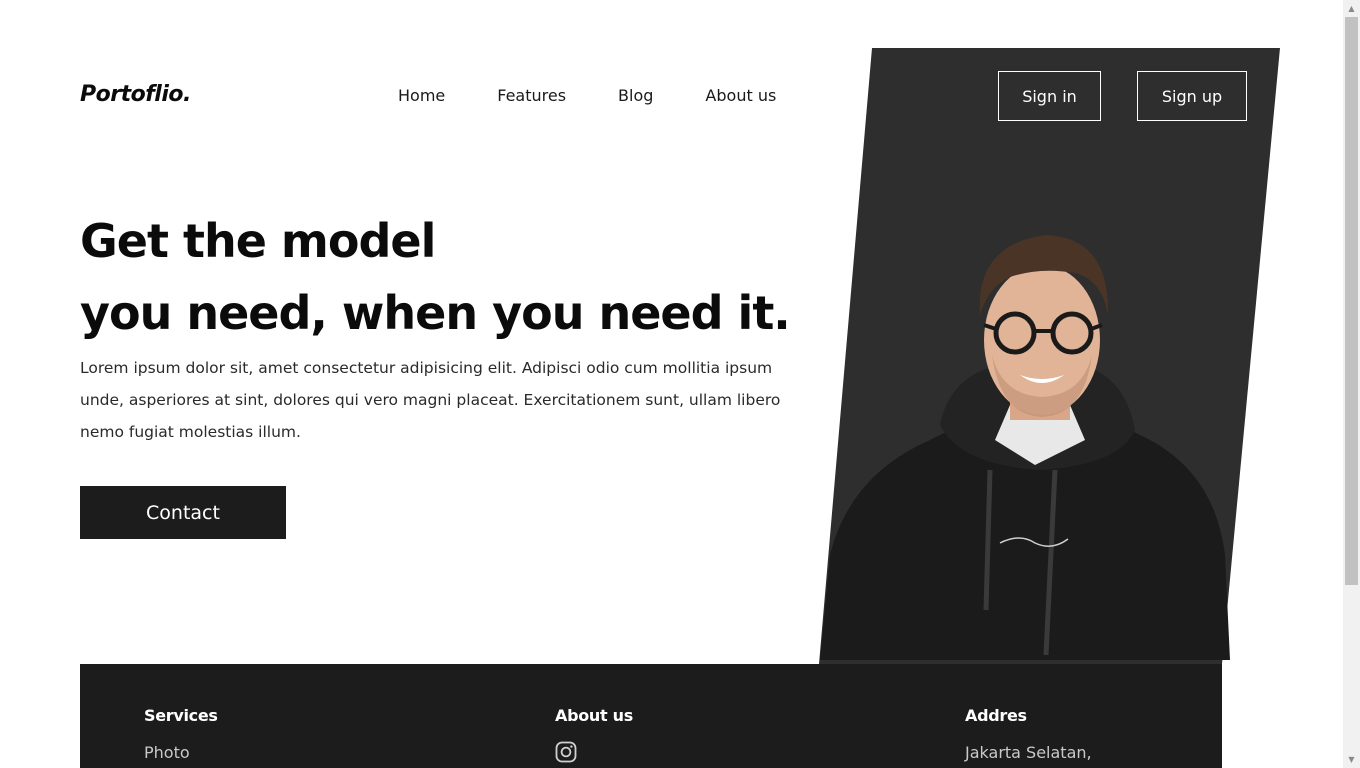  Describe the element at coordinates (1351, 8) in the screenshot. I see `scroll-up-arrow-icon: ▲` at that location.